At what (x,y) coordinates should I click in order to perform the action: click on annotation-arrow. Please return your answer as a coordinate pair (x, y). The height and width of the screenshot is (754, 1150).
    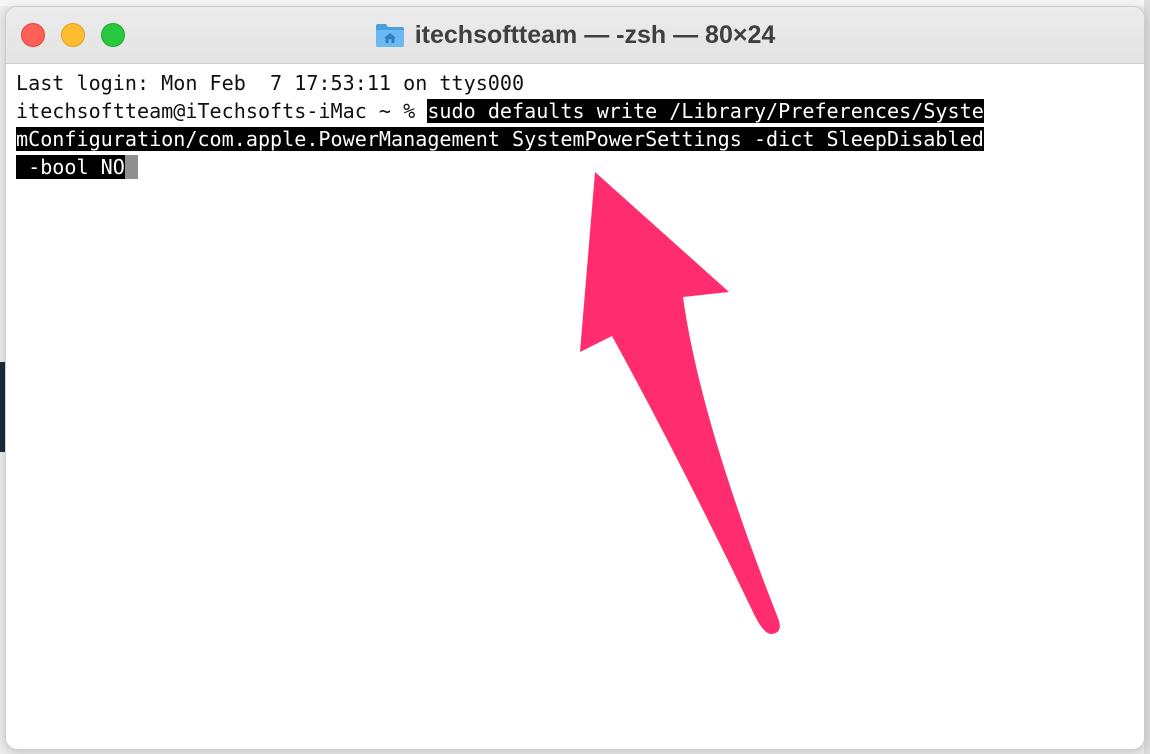
    Looking at the image, I should click on (680, 403).